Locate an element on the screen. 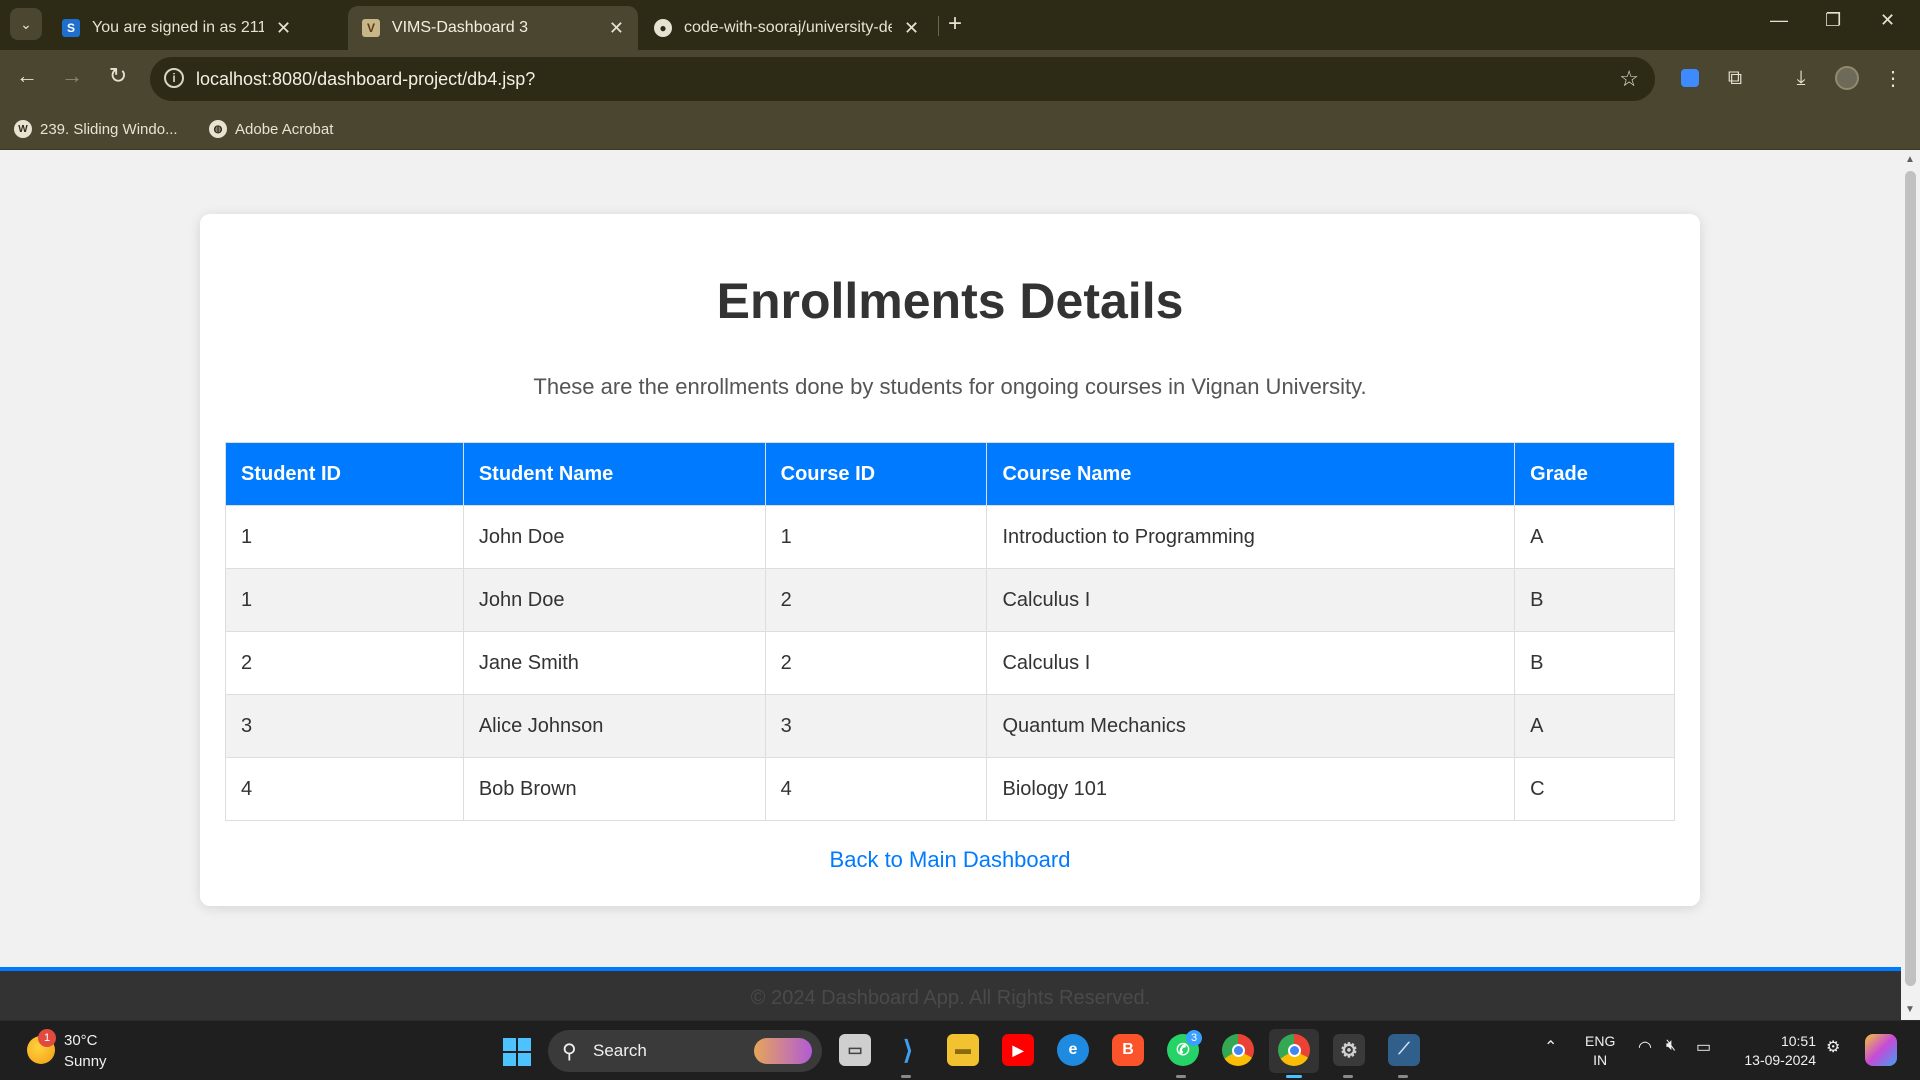 The width and height of the screenshot is (1920, 1080). table-cell: Jane Smith is located at coordinates (614, 663).